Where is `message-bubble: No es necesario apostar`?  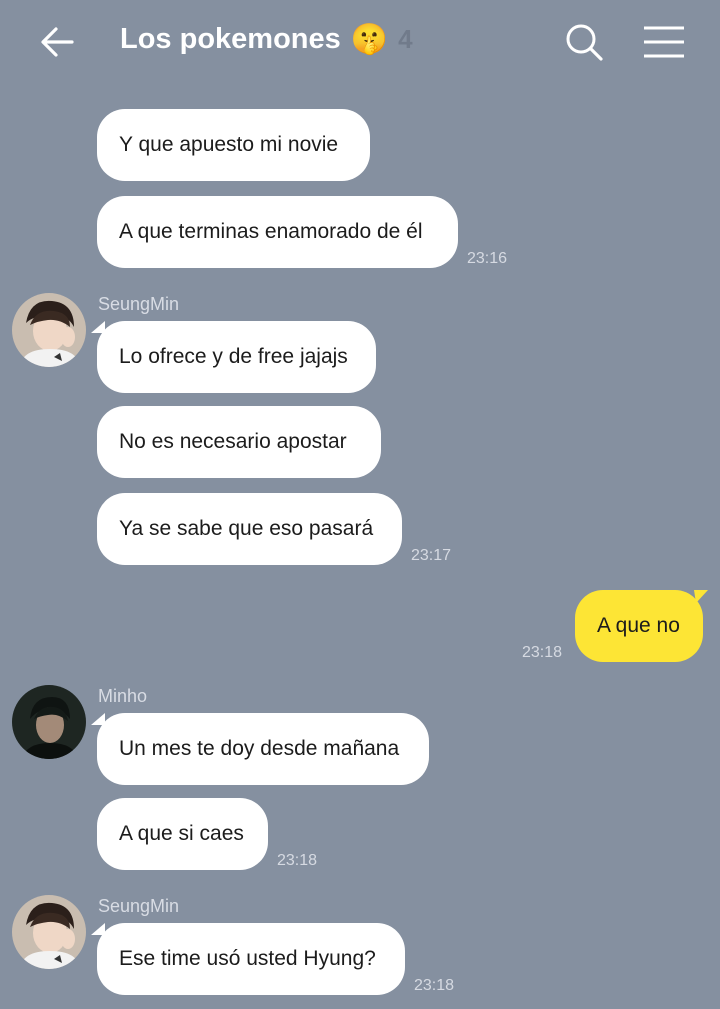
message-bubble: No es necesario apostar is located at coordinates (239, 442).